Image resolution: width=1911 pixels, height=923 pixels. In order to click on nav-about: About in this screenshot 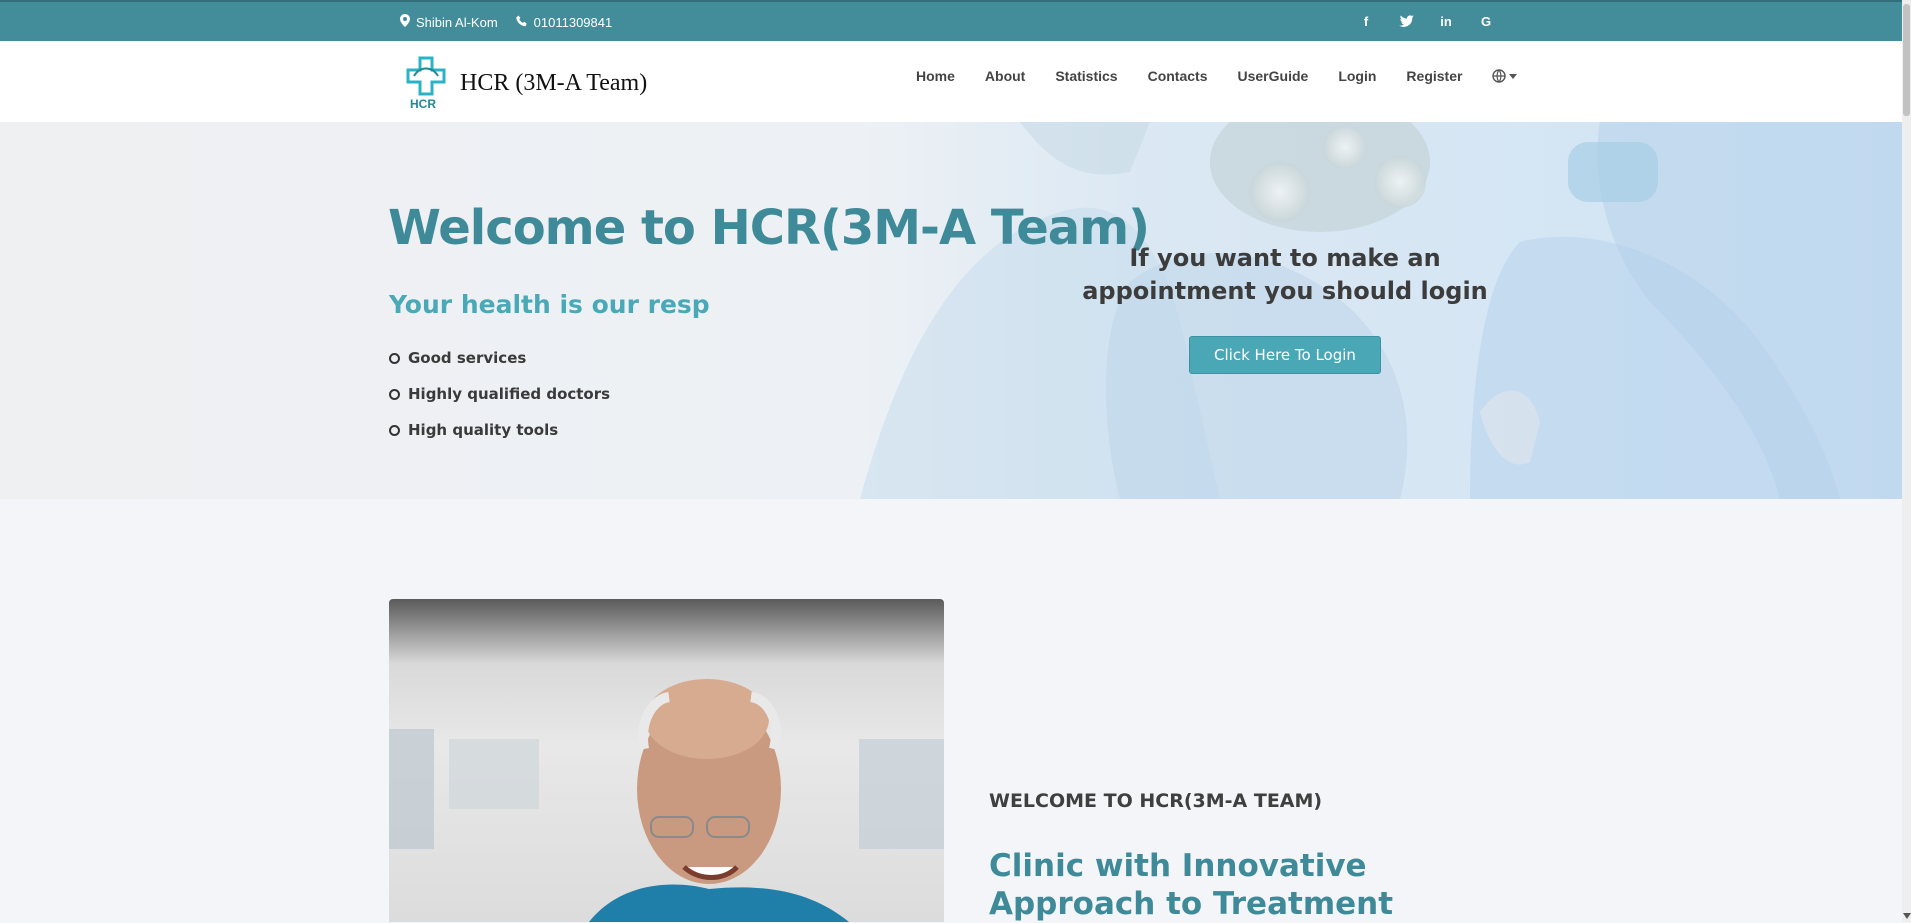, I will do `click(1005, 76)`.